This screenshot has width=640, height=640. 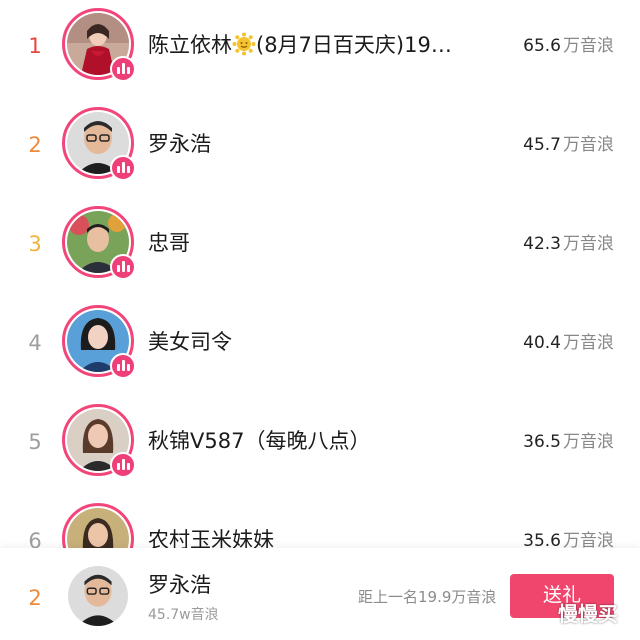 I want to click on my-name: 罗永浩, so click(x=179, y=585).